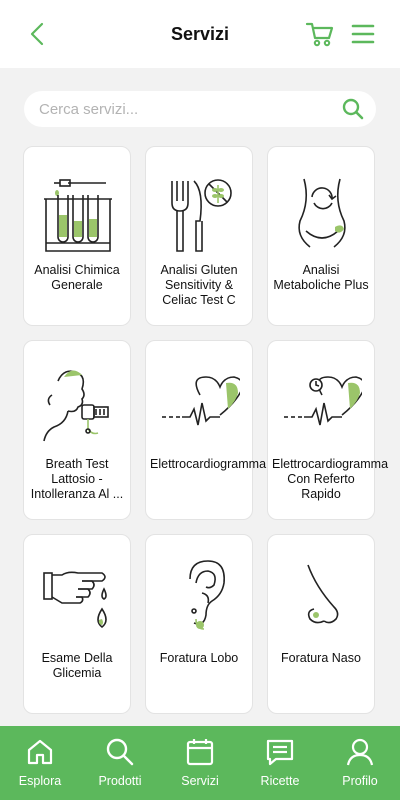 Image resolution: width=400 pixels, height=800 pixels. I want to click on service-card: Foratura Naso, so click(321, 624).